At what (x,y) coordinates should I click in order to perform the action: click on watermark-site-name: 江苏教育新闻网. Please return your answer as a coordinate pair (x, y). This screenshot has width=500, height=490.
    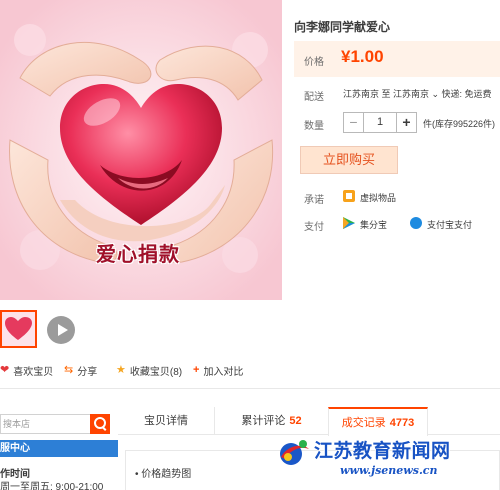
    Looking at the image, I should click on (382, 451).